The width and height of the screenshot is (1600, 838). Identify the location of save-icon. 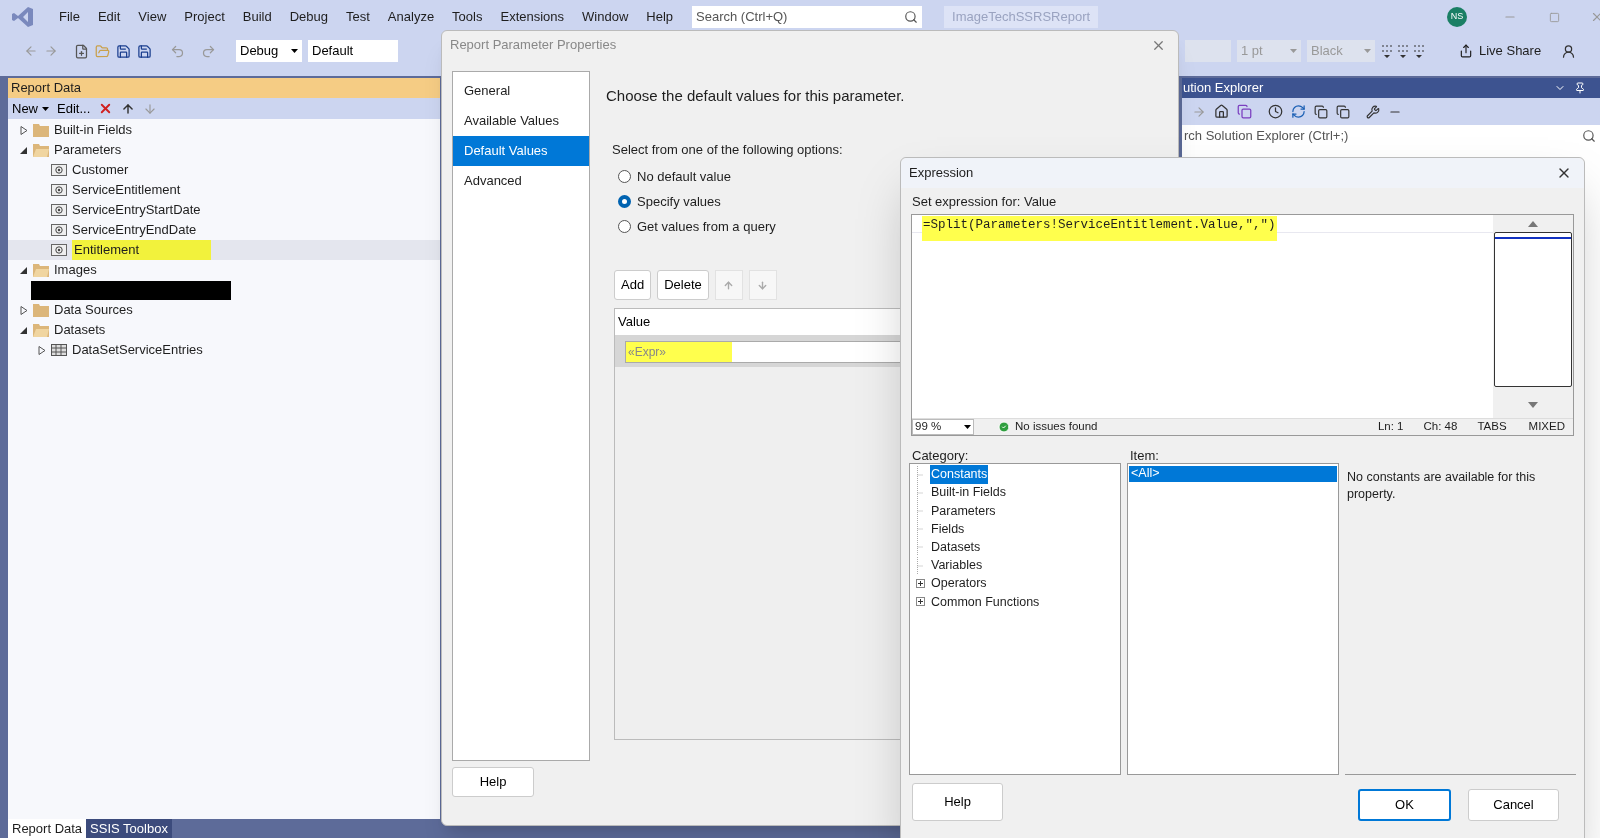
(123, 51).